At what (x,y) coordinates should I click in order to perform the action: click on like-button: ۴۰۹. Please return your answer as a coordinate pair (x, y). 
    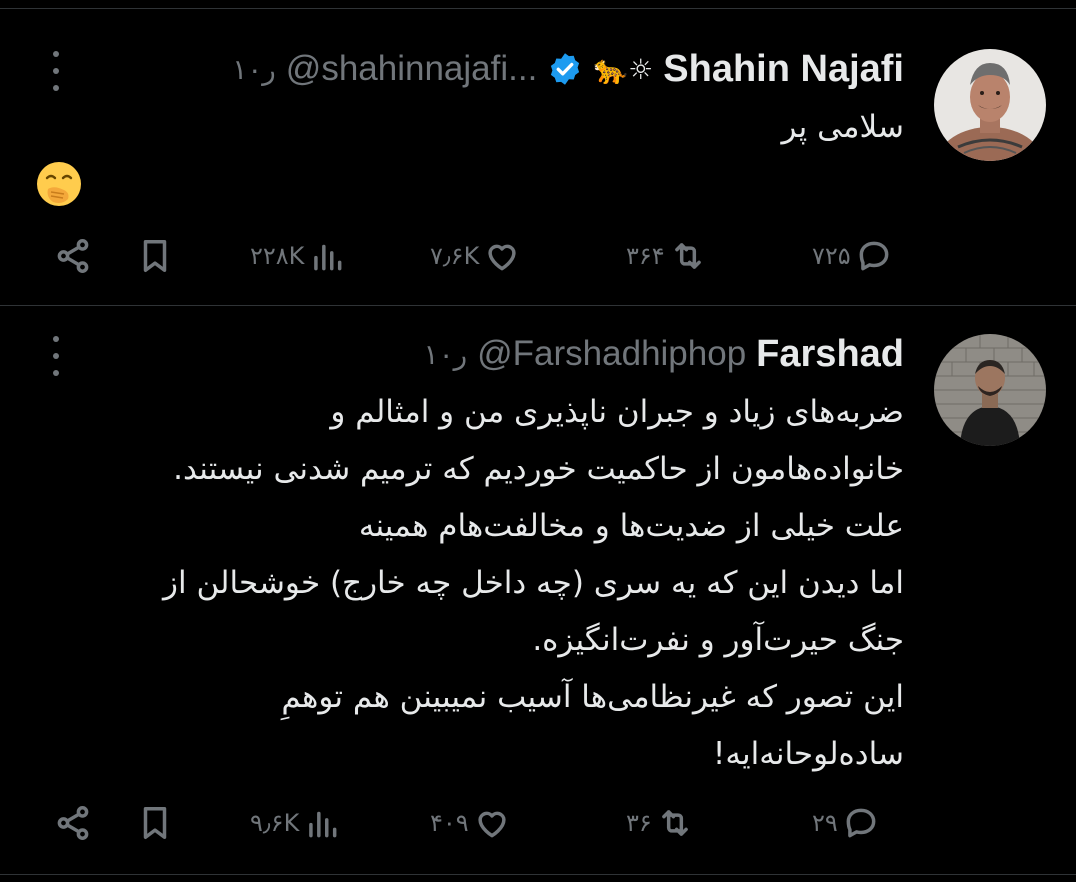
    Looking at the image, I should click on (470, 823).